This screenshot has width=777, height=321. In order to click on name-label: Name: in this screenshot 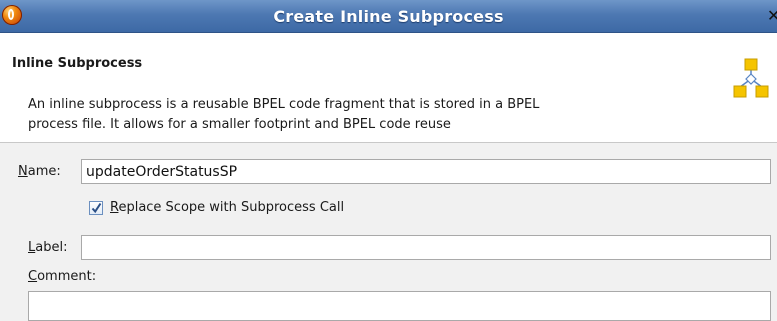, I will do `click(39, 171)`.